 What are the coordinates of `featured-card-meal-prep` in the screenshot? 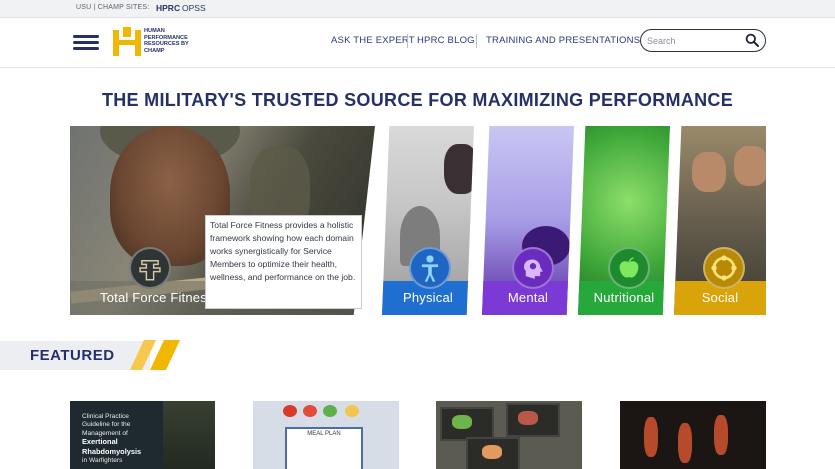 It's located at (509, 435).